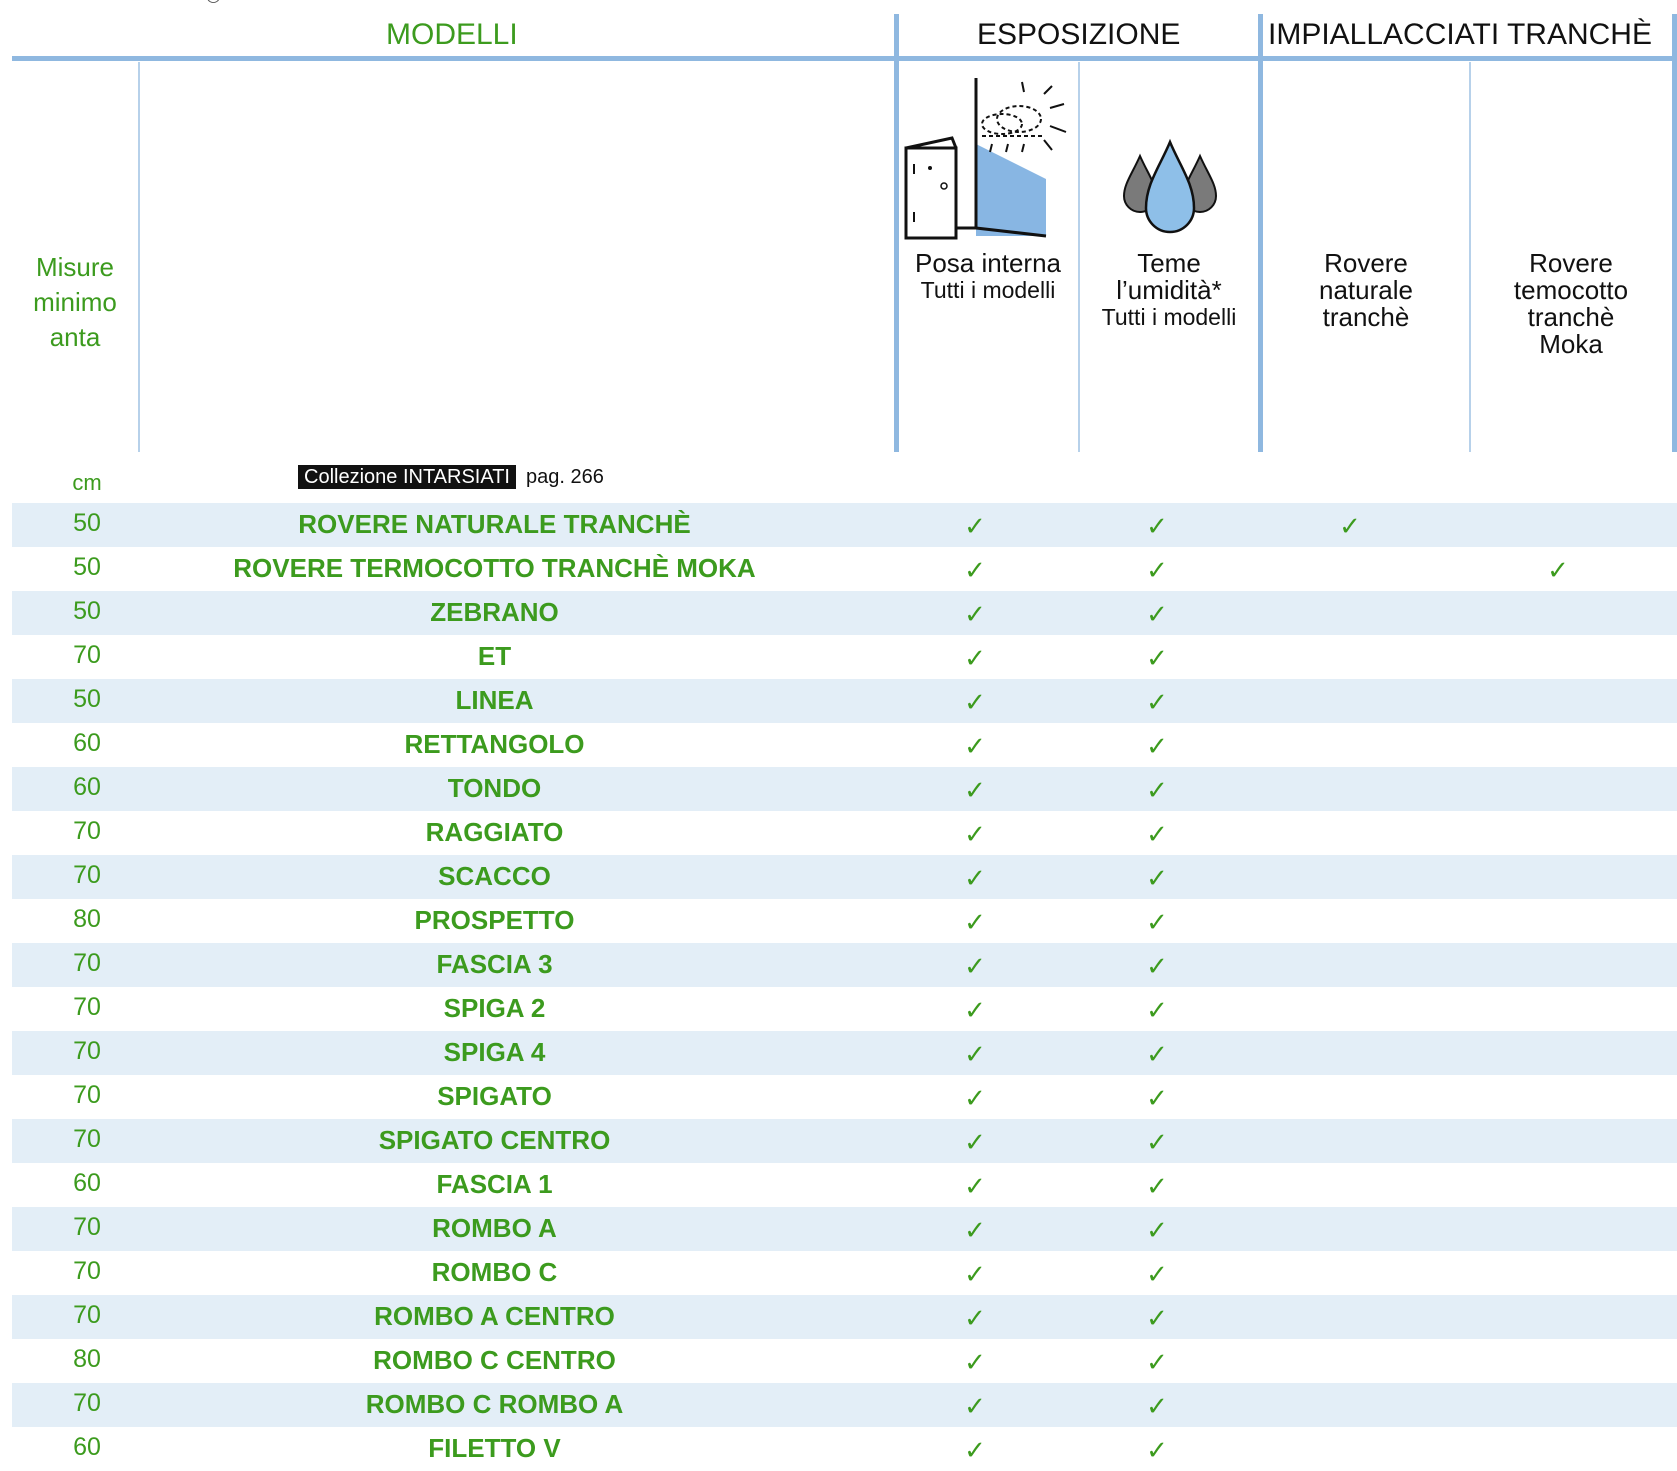  I want to click on misure-line: anta, so click(75, 337).